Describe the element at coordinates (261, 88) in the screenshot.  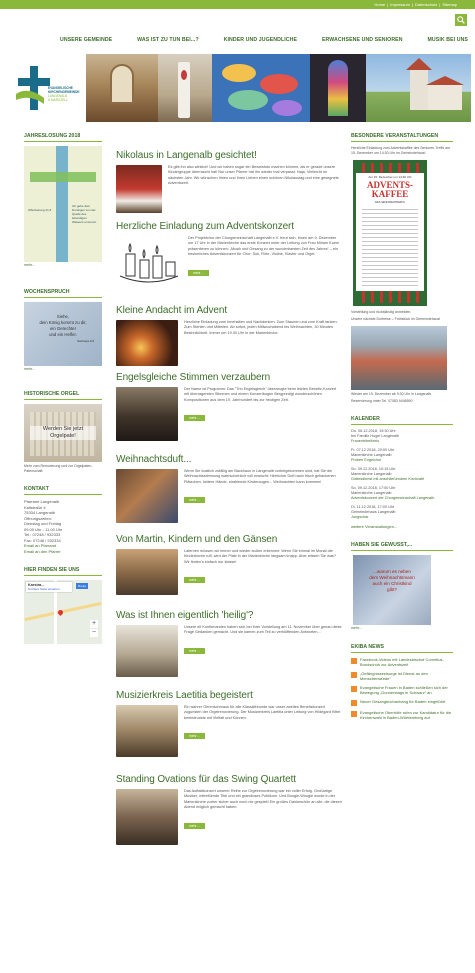
I see `fish-mosaic-photo` at that location.